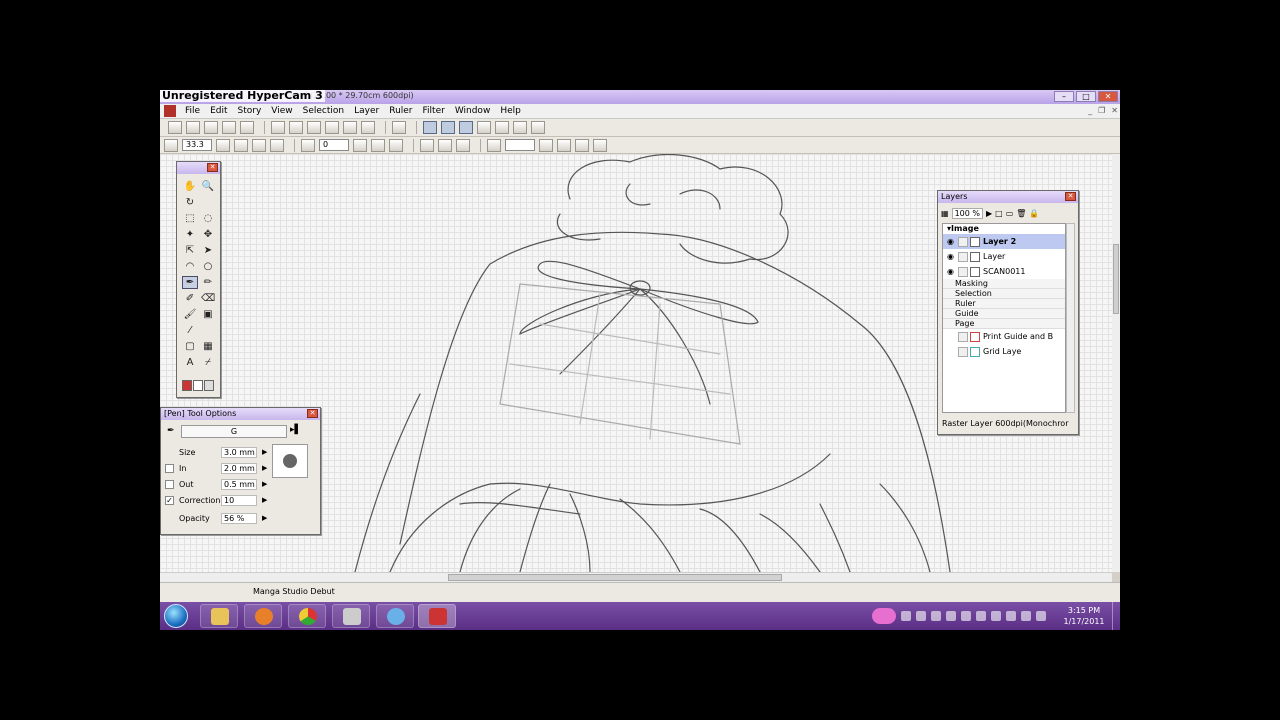  I want to click on chrome-taskbar-button, so click(307, 616).